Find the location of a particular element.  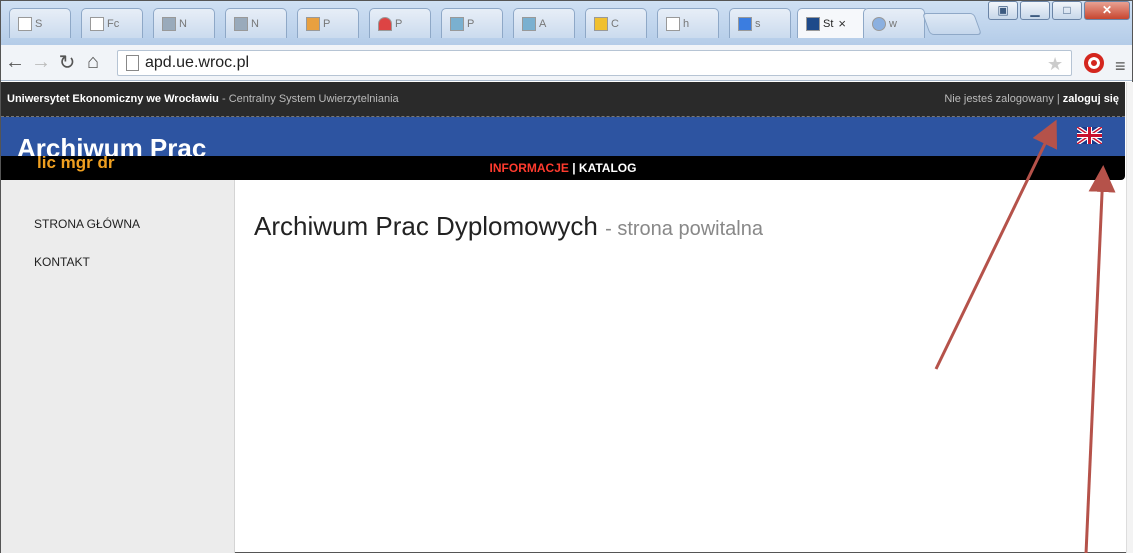

arrow-to-flag is located at coordinates (1100, 359).